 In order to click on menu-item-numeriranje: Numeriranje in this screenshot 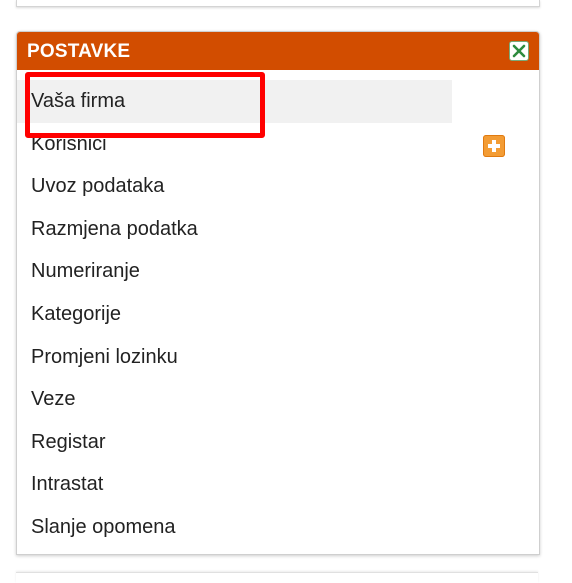, I will do `click(227, 271)`.